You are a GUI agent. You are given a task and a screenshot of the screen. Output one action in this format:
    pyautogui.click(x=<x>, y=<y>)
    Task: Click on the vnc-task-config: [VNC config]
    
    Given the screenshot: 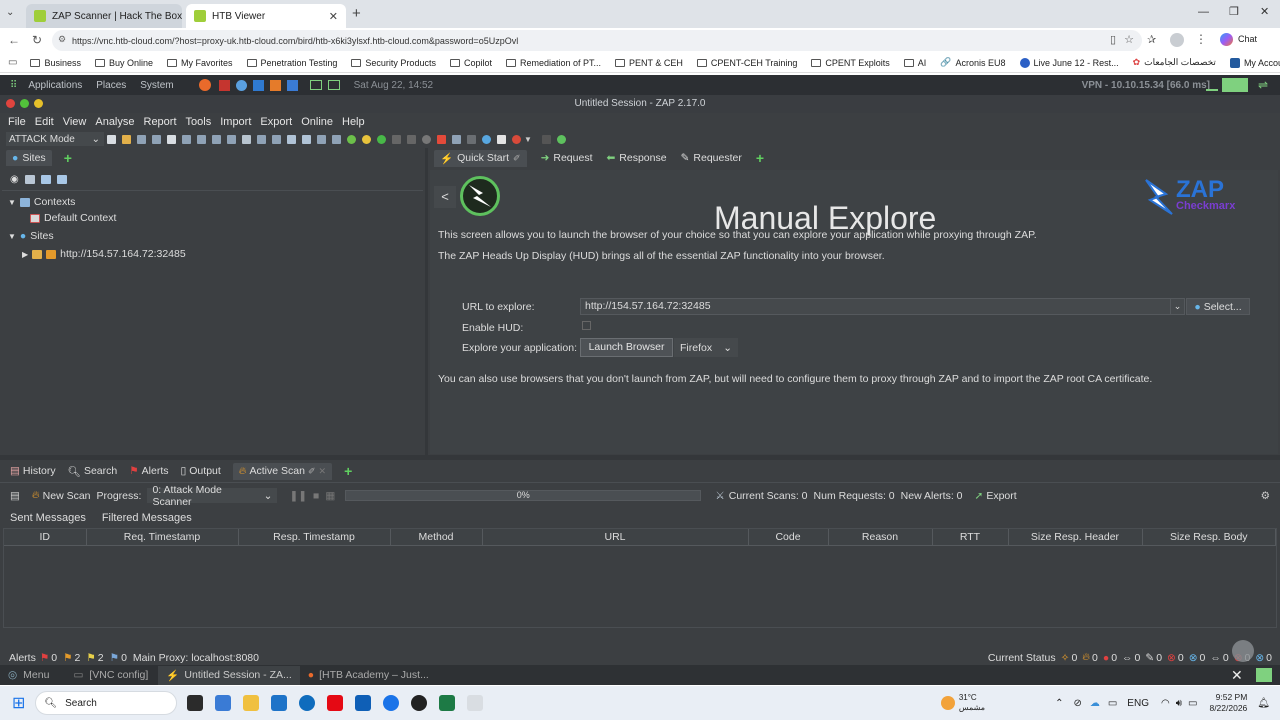 What is the action you would take?
    pyautogui.click(x=118, y=675)
    